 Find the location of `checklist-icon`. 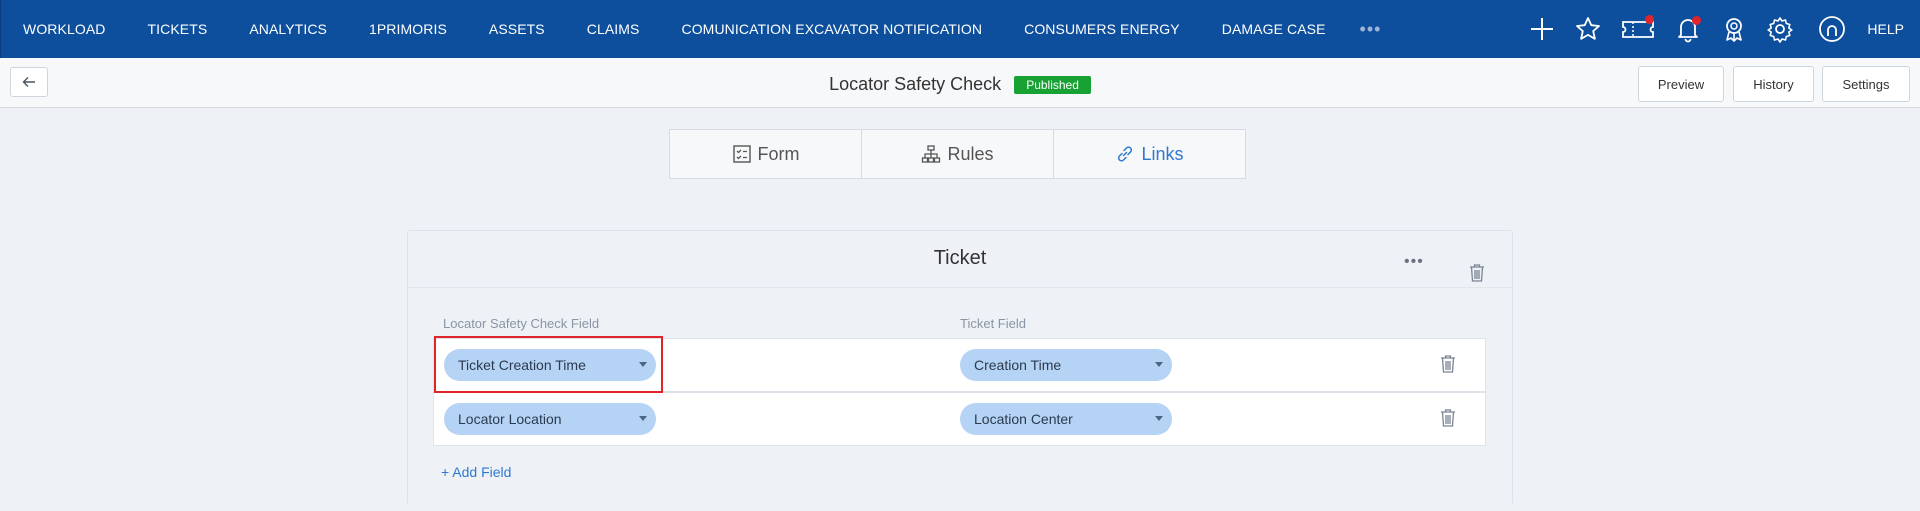

checklist-icon is located at coordinates (741, 154).